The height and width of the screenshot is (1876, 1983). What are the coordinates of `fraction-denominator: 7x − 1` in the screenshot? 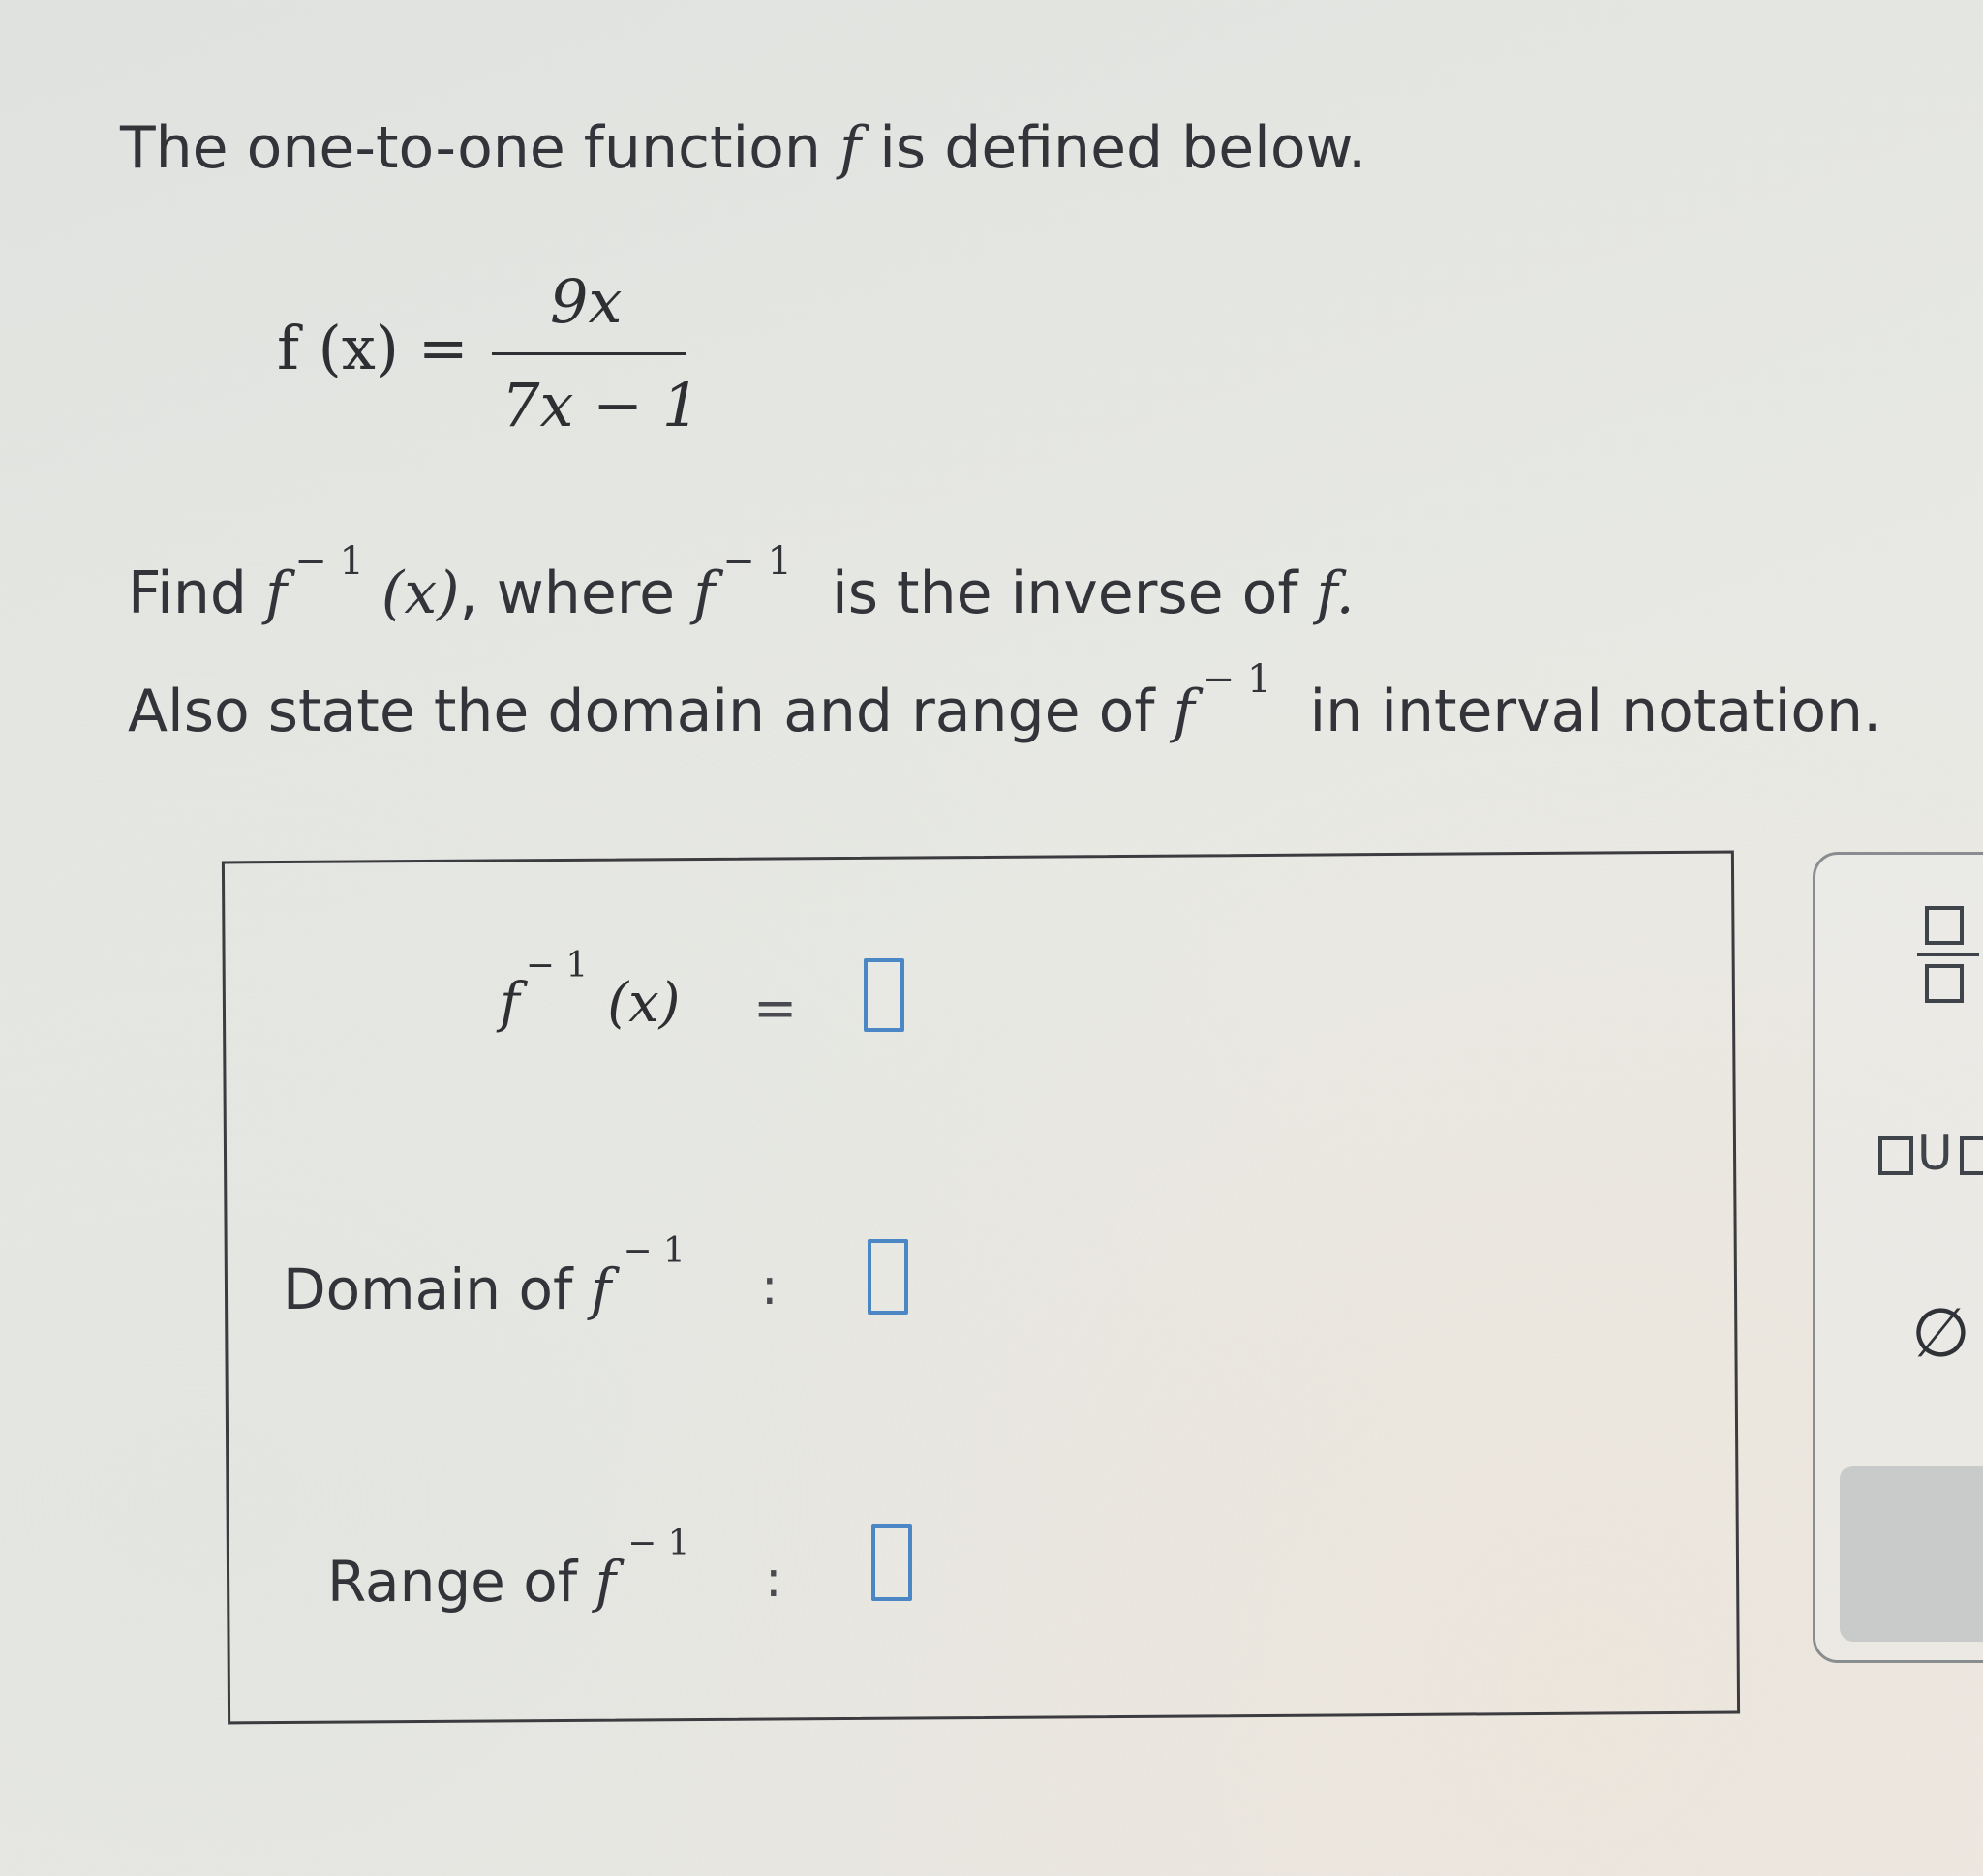 It's located at (601, 405).